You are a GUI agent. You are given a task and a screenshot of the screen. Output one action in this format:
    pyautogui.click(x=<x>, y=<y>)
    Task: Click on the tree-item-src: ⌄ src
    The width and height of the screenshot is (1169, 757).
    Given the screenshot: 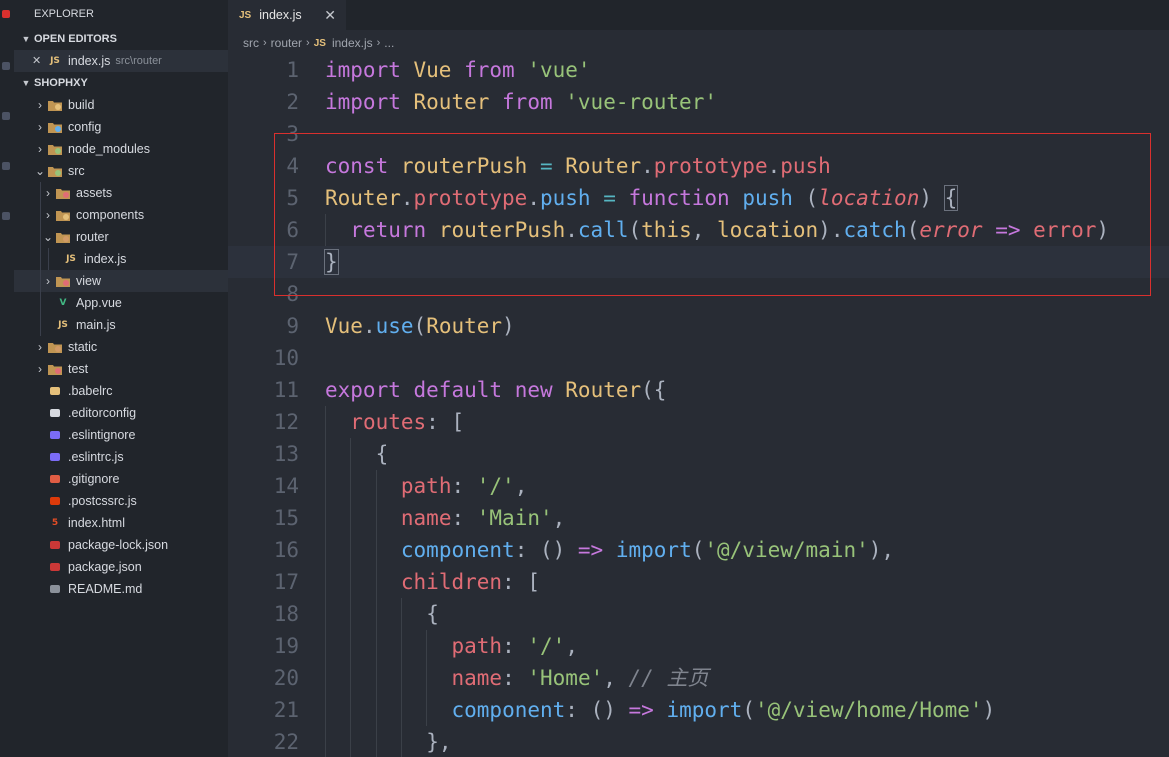 What is the action you would take?
    pyautogui.click(x=121, y=171)
    